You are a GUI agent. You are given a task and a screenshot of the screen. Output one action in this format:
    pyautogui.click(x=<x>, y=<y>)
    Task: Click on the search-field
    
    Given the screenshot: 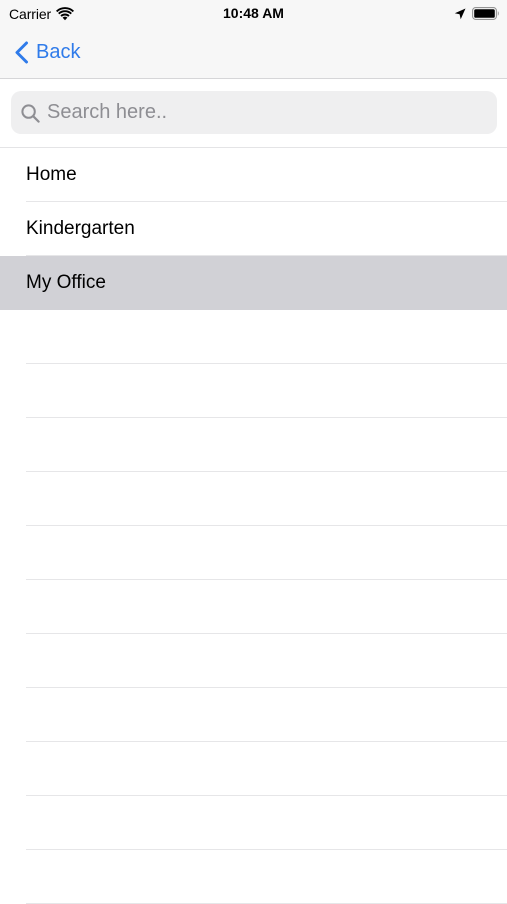 What is the action you would take?
    pyautogui.click(x=254, y=112)
    